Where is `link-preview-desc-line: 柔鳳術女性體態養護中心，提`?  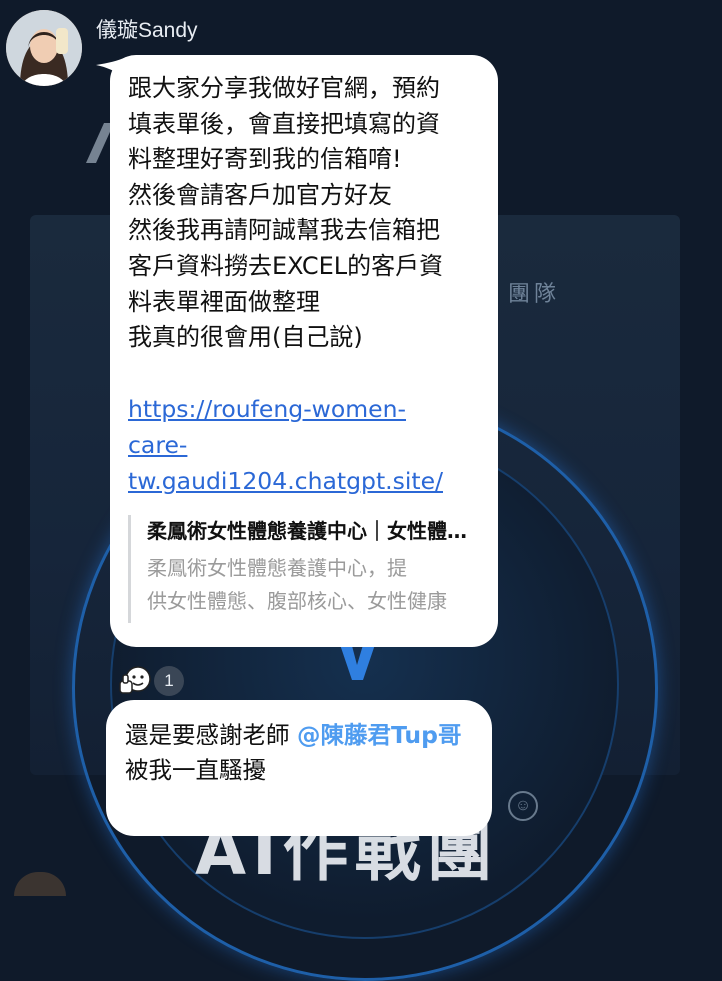
link-preview-desc-line: 柔鳳術女性體態養護中心，提 is located at coordinates (277, 568).